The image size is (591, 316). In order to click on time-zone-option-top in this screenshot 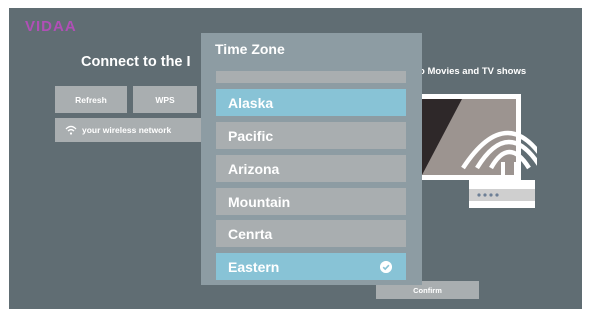, I will do `click(311, 77)`.